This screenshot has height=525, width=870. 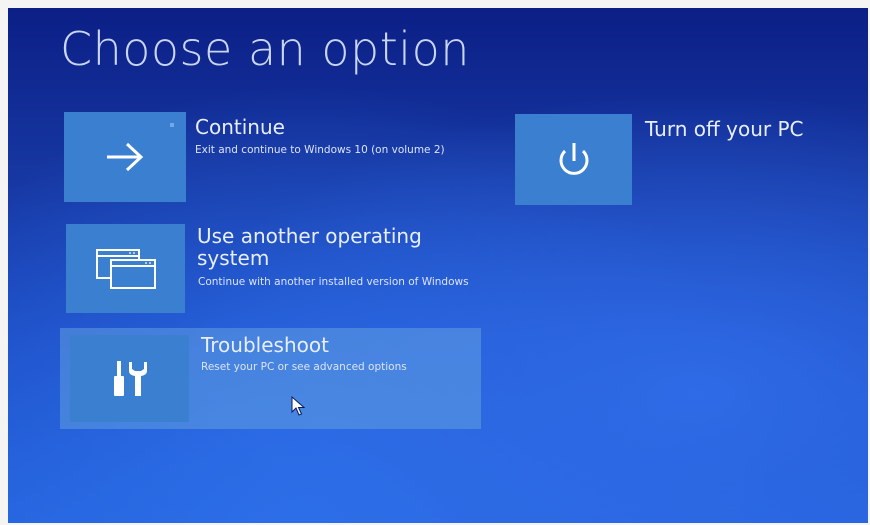 I want to click on turn-off-label: Turn off your PC, so click(x=724, y=129).